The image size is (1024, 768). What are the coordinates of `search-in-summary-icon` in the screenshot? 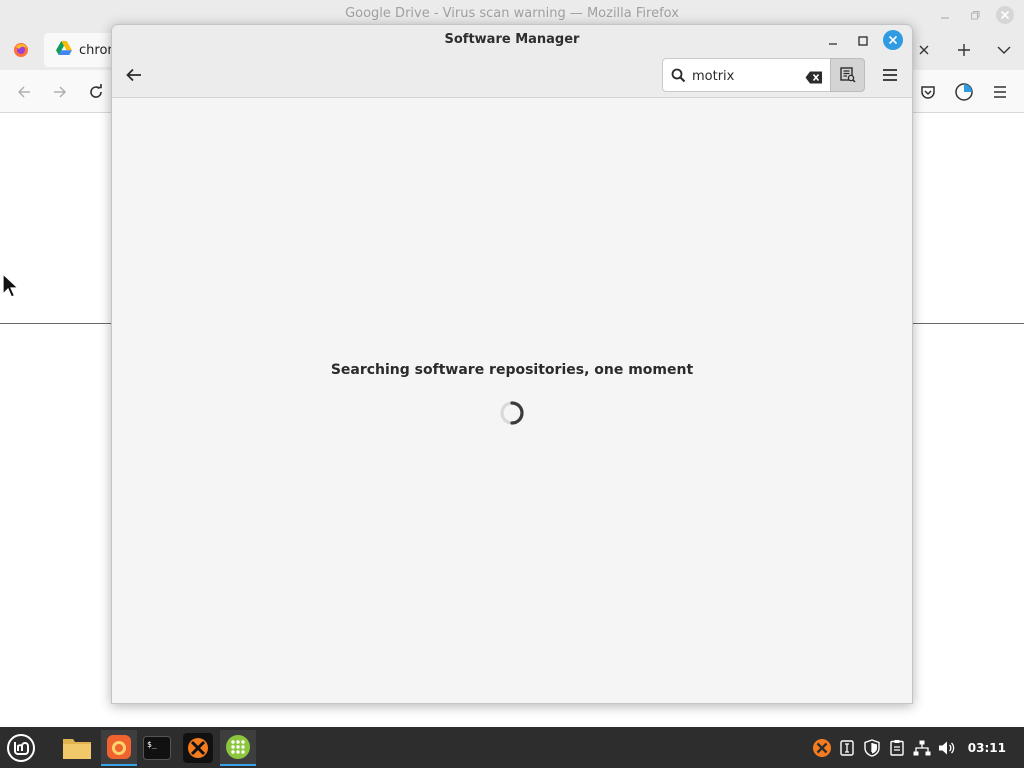 It's located at (847, 75).